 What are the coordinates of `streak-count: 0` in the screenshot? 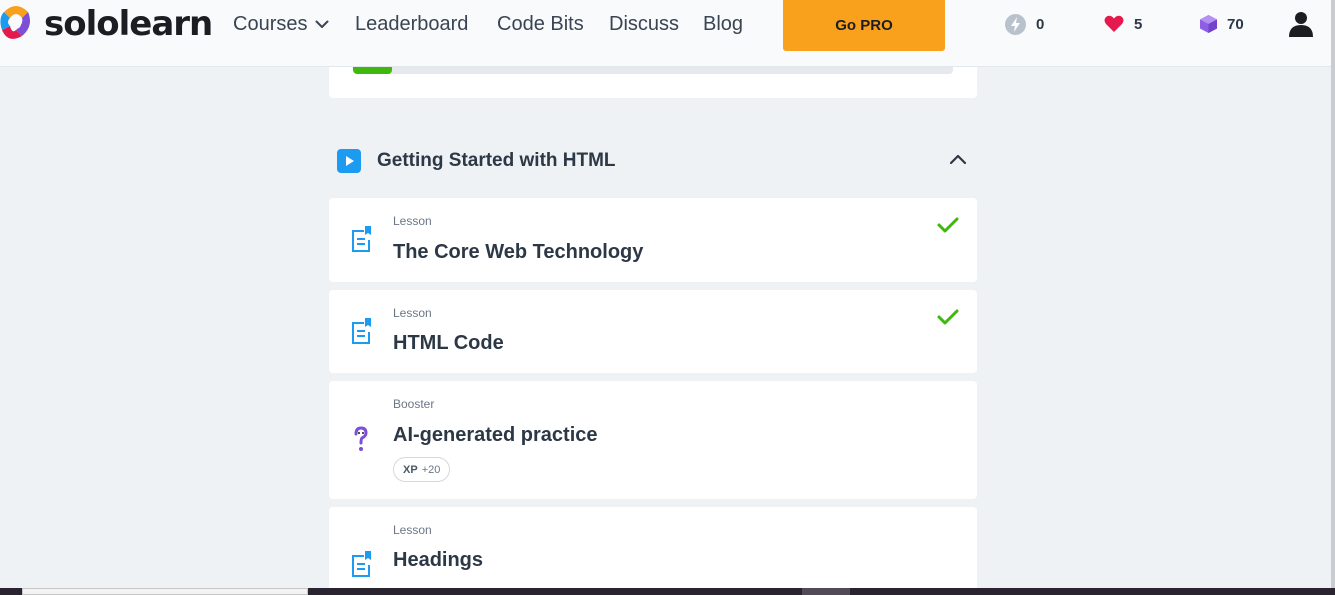 It's located at (1040, 24).